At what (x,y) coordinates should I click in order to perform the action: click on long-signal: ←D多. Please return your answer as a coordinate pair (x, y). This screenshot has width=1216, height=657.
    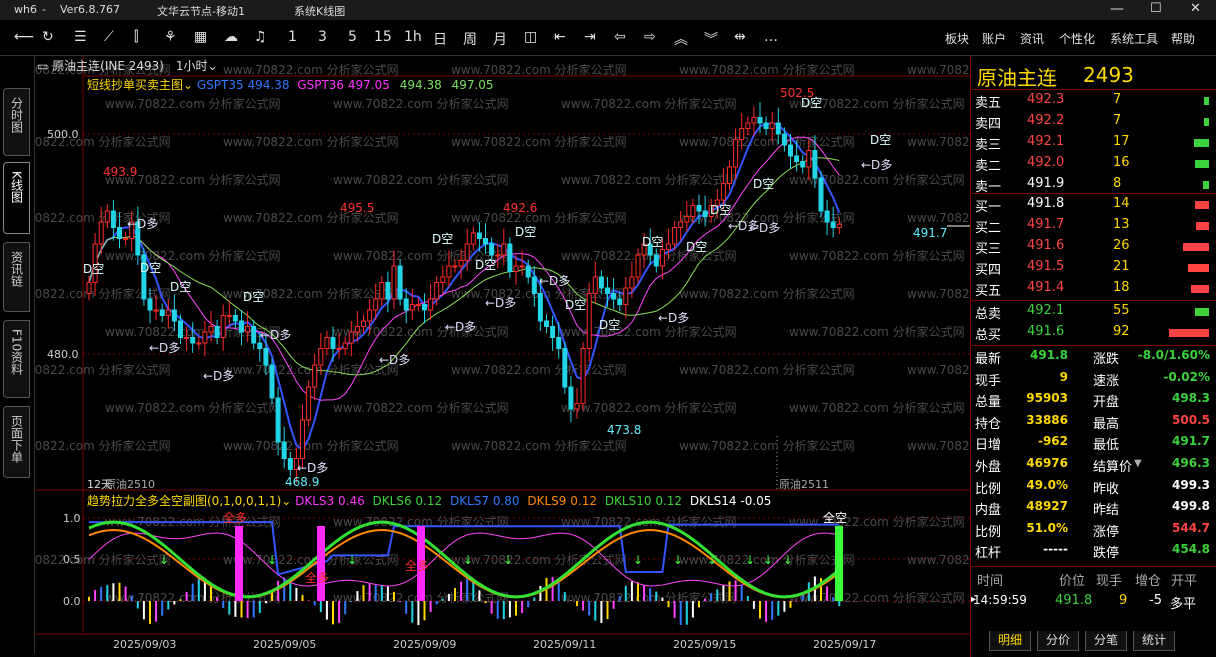
    Looking at the image, I should click on (218, 376).